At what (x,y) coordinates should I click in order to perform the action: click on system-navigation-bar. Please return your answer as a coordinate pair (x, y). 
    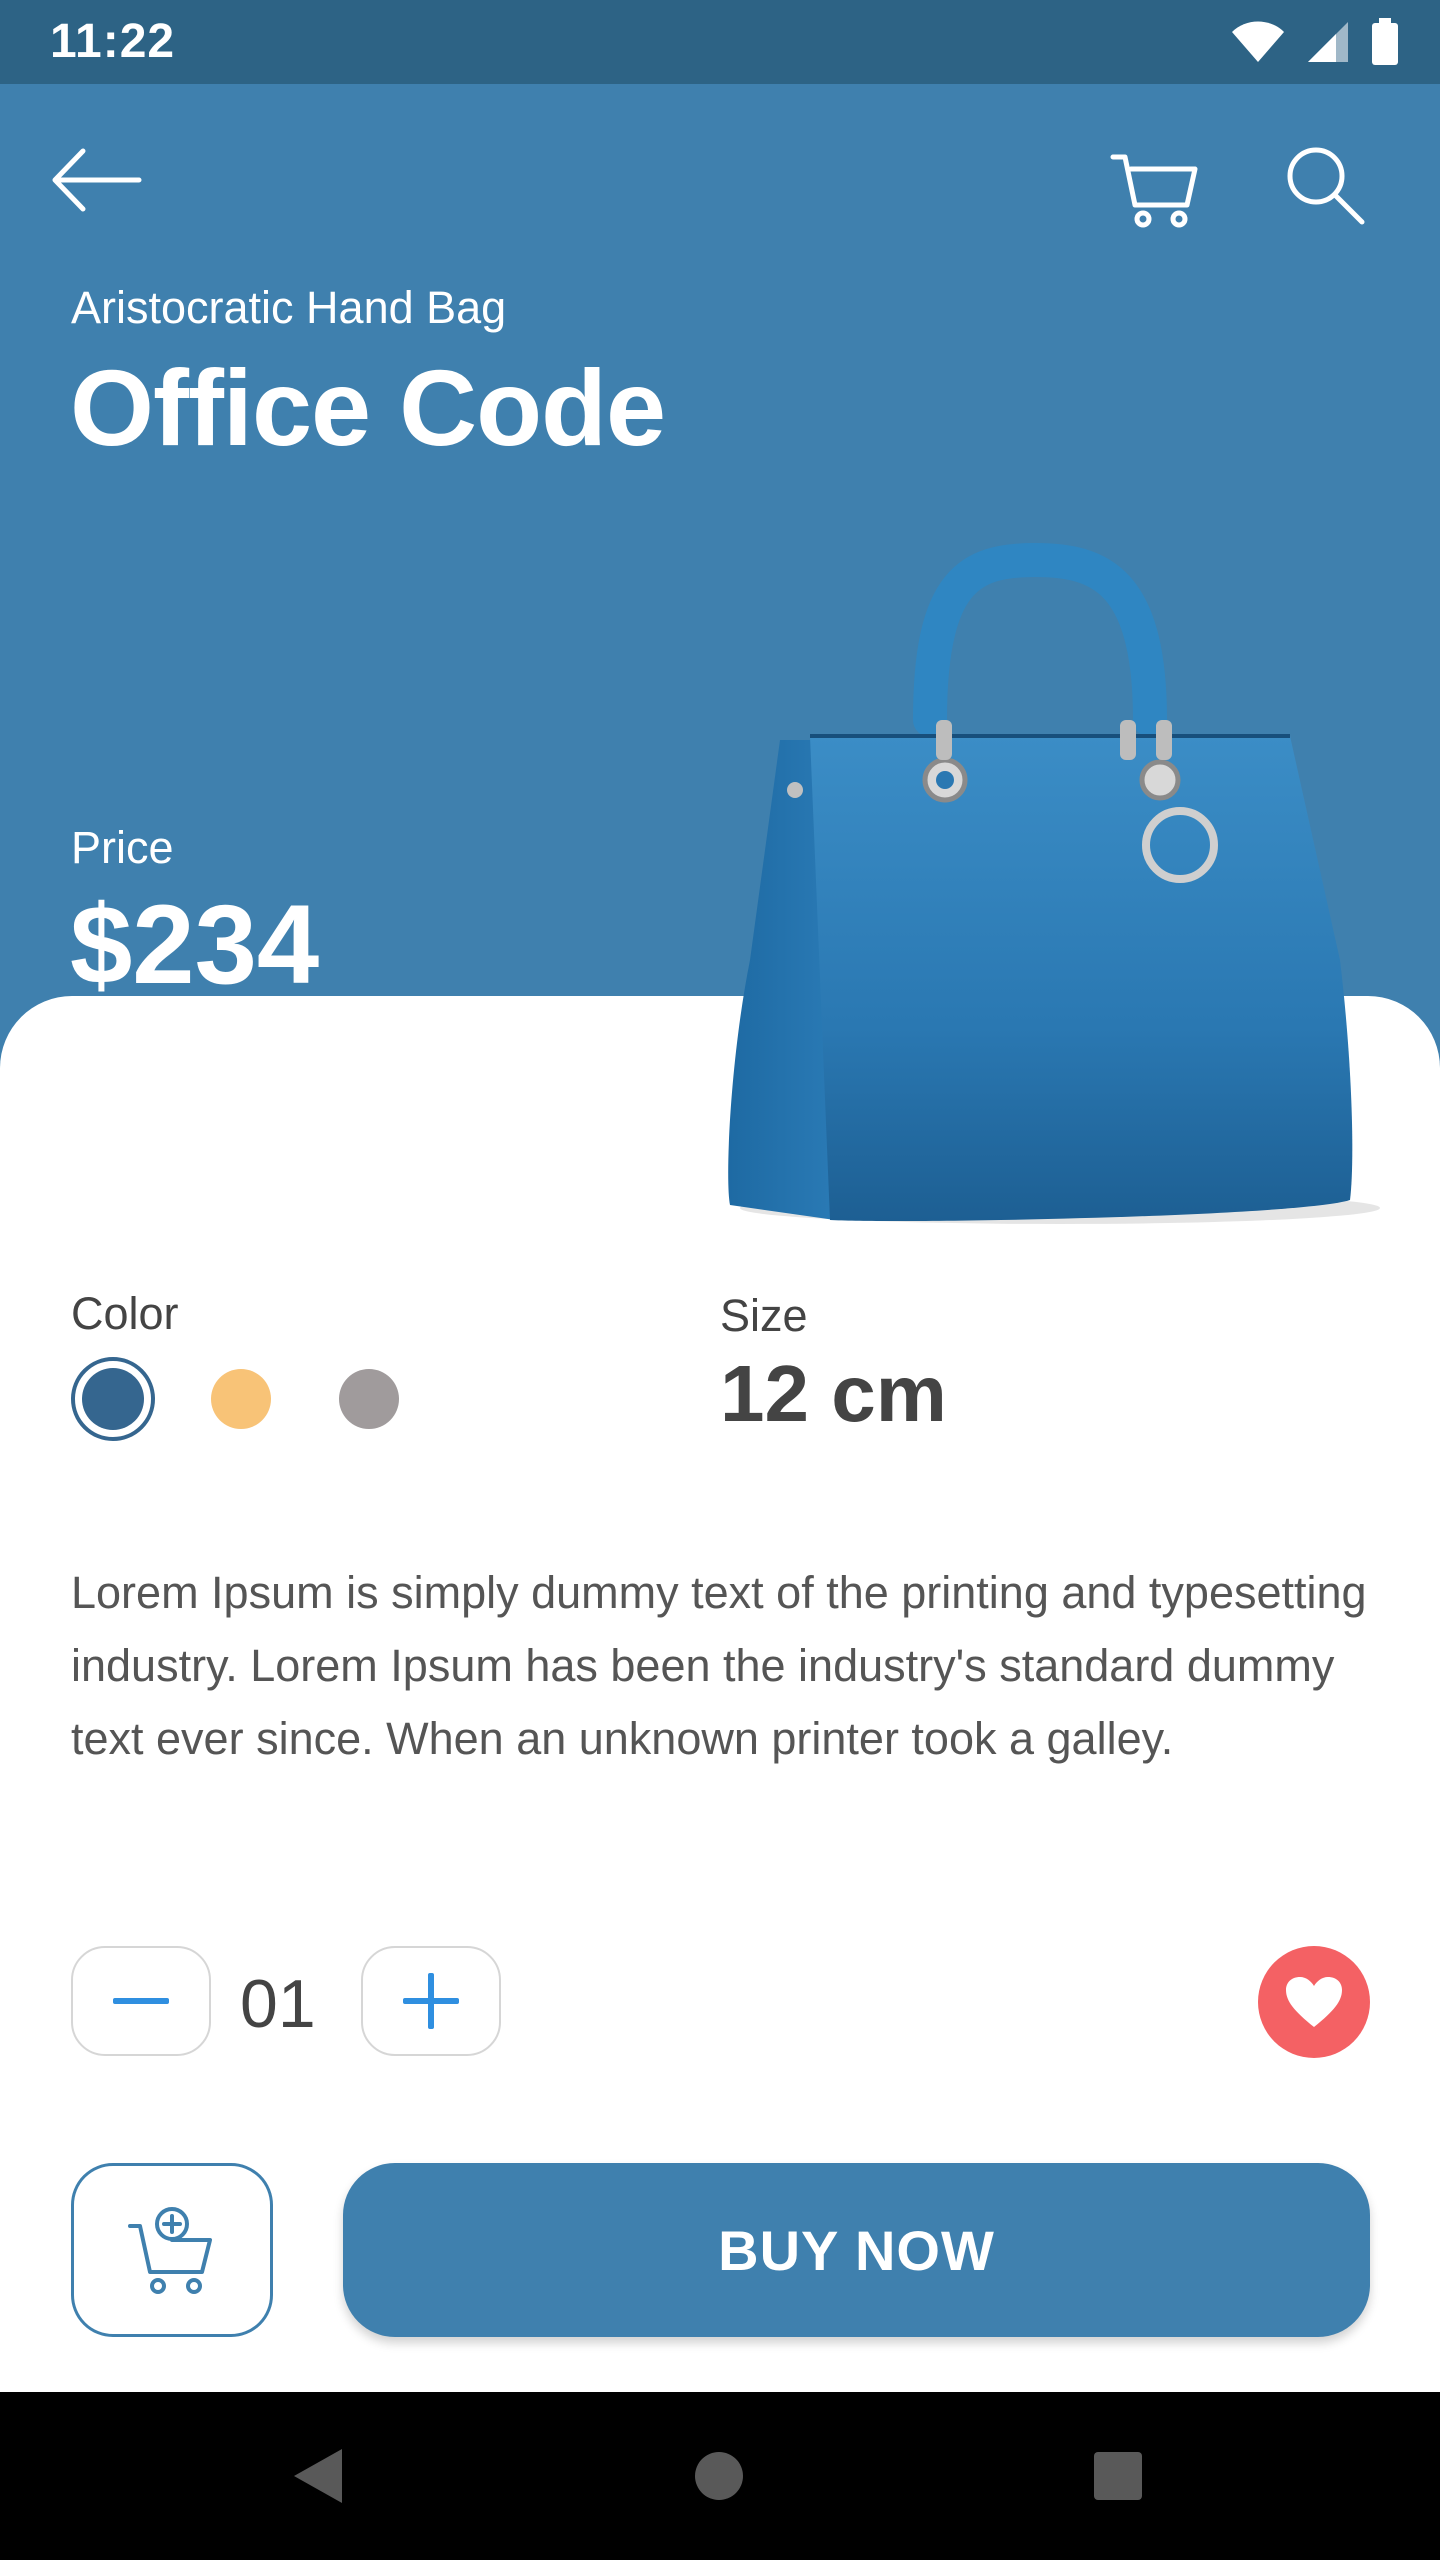
    Looking at the image, I should click on (720, 2476).